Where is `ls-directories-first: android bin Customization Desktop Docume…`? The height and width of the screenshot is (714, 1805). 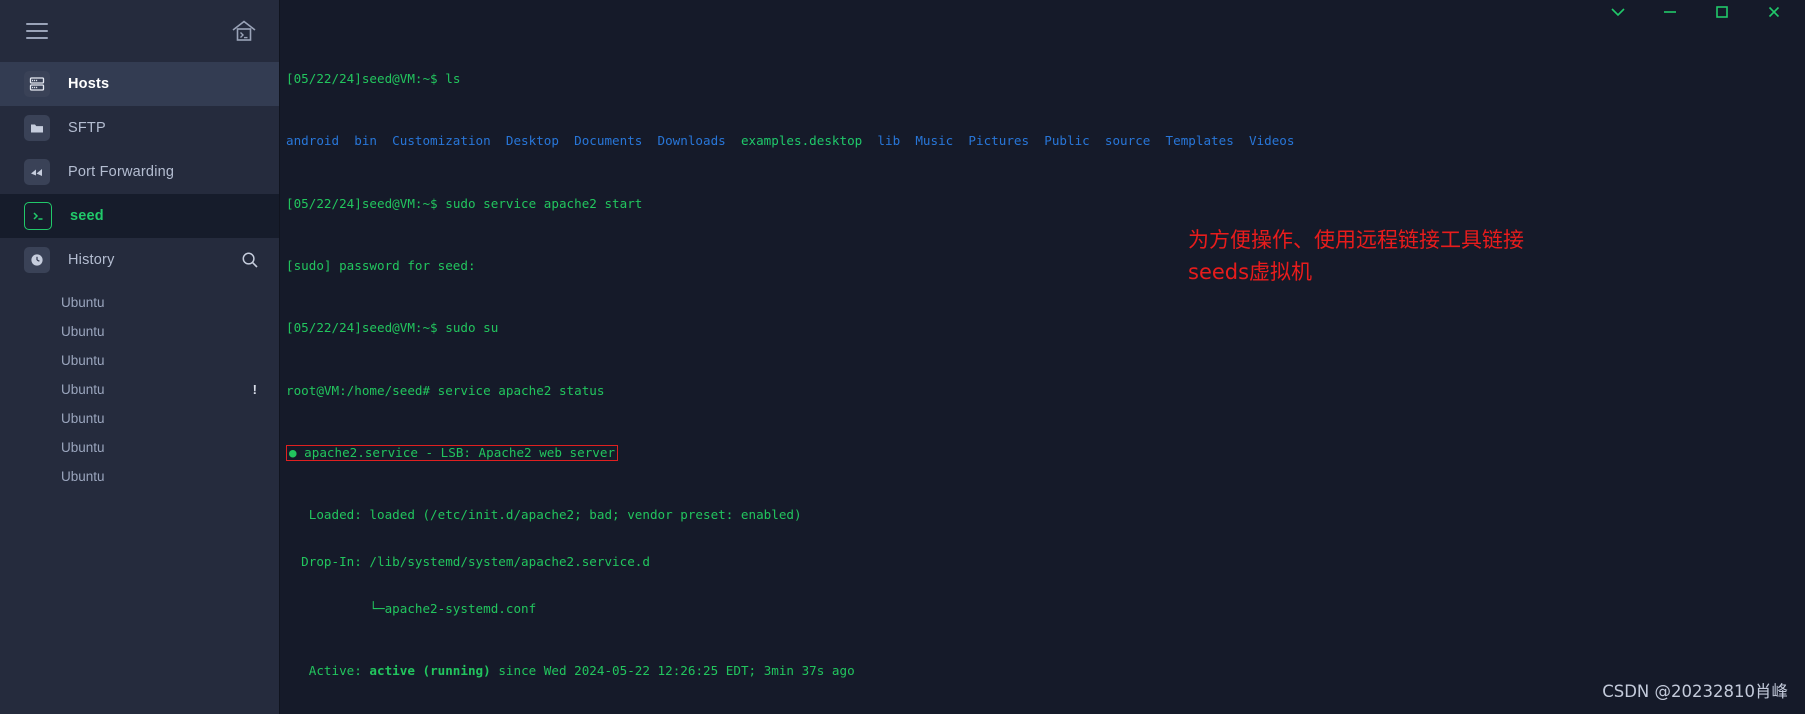 ls-directories-first: android bin Customization Desktop Docume… is located at coordinates (513, 141).